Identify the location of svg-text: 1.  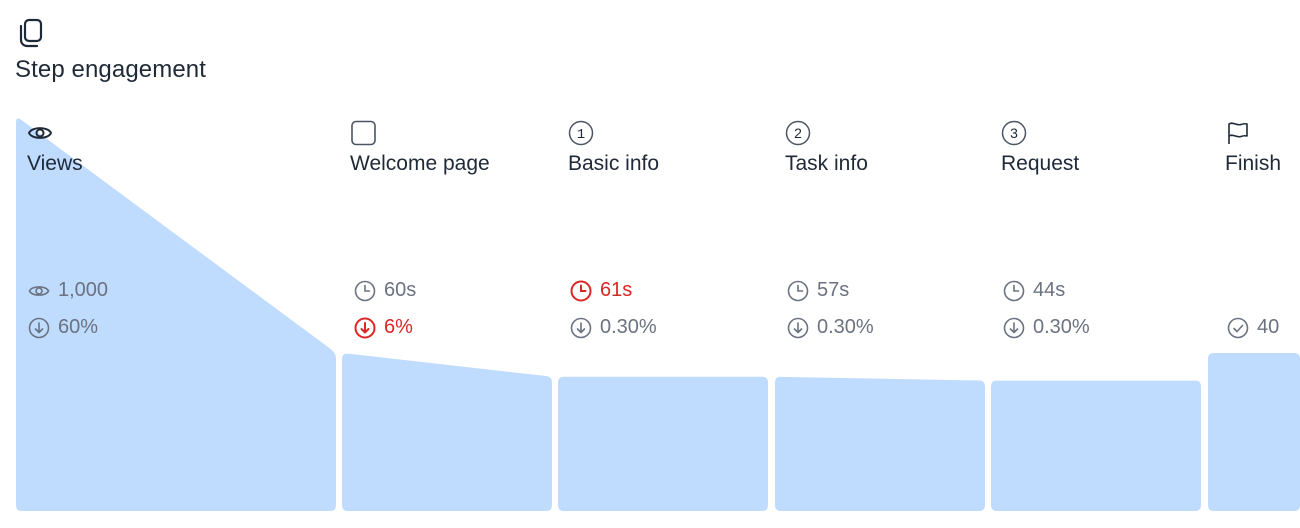
(581, 135).